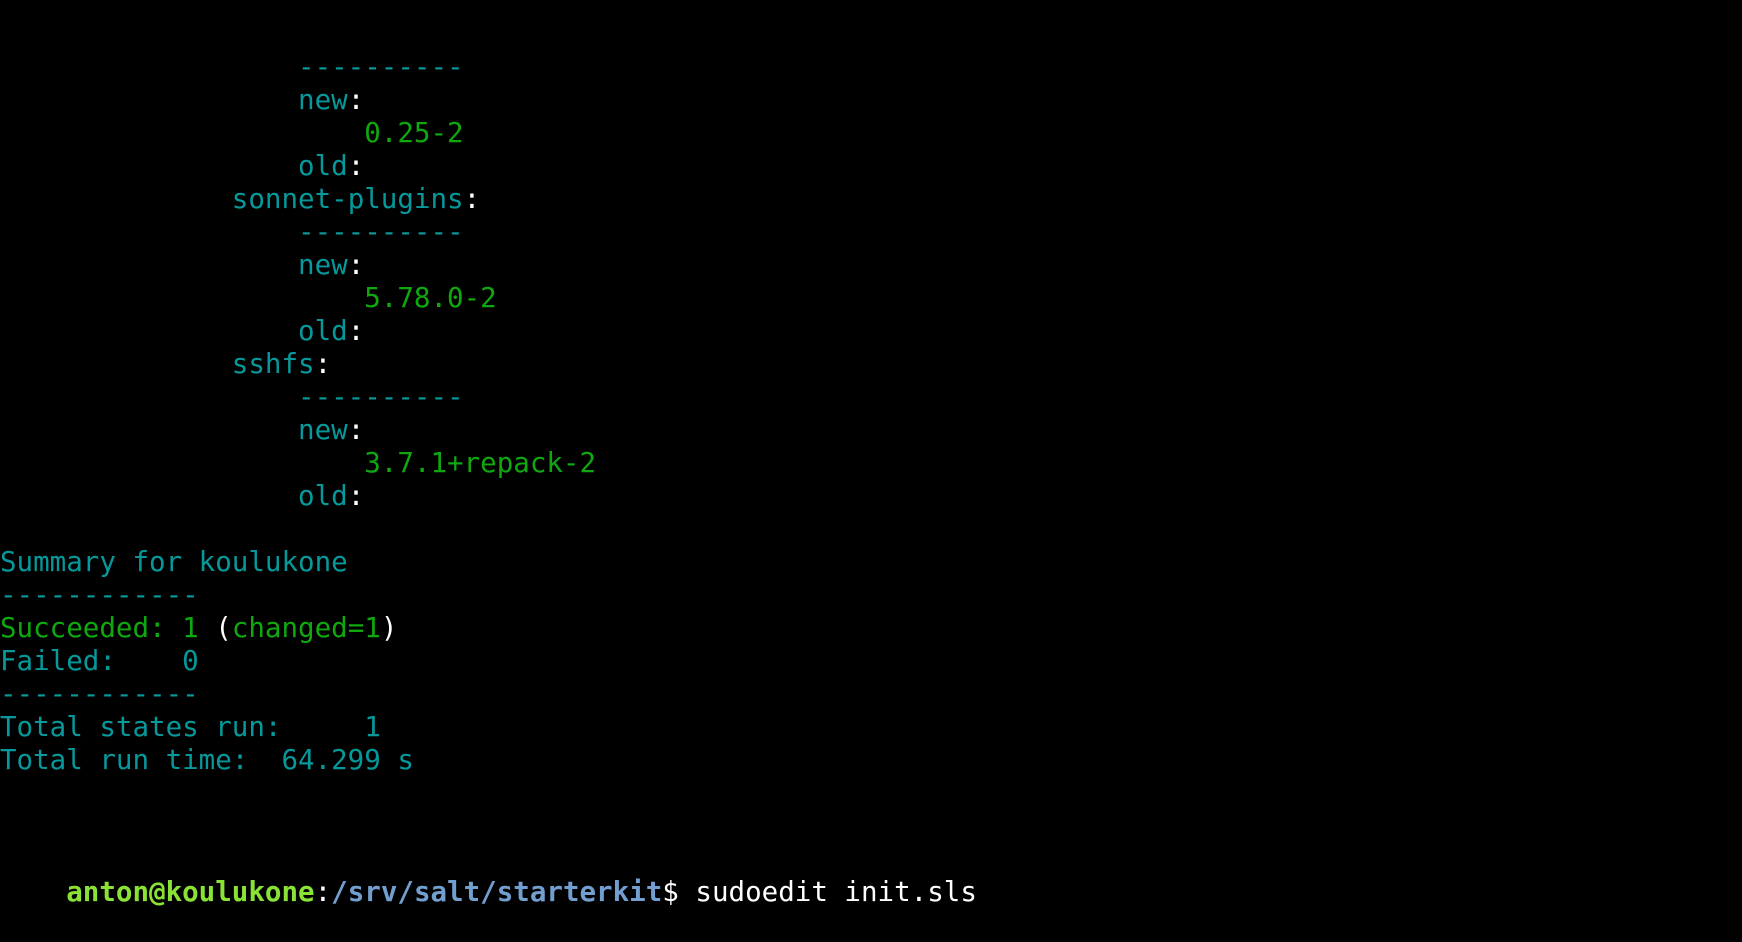 This screenshot has height=942, width=1742. I want to click on output-text: Summary for koulukone, so click(174, 562).